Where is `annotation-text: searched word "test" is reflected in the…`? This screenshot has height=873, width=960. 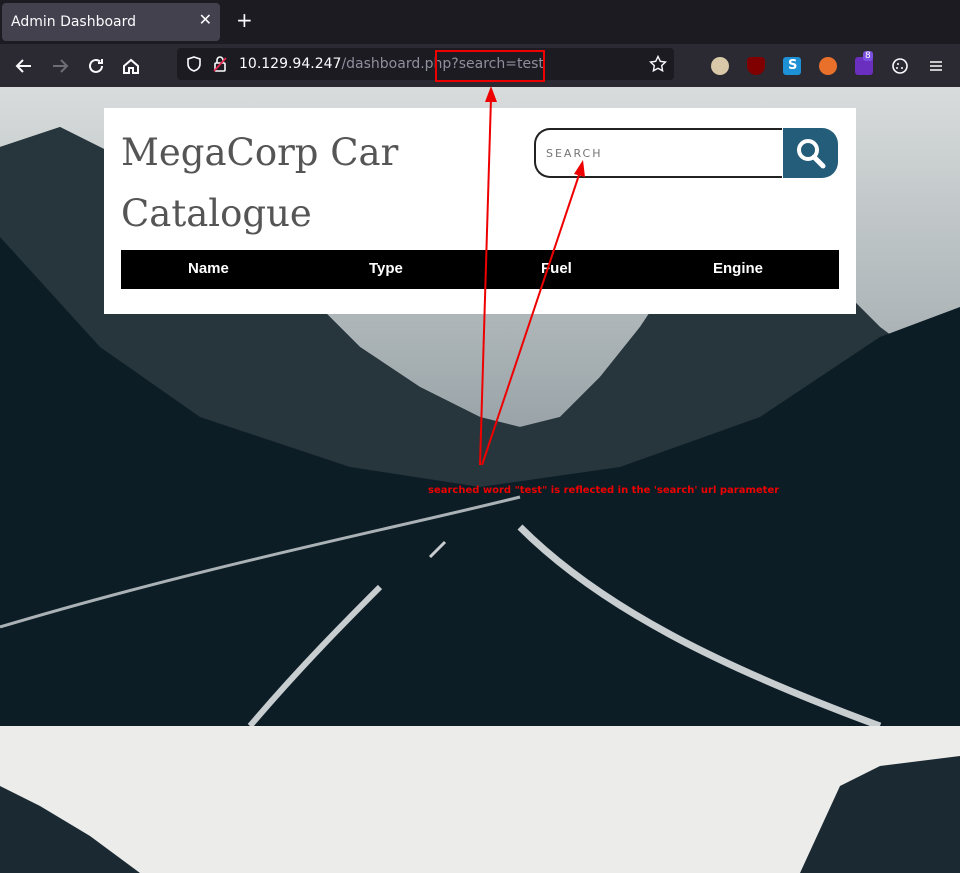
annotation-text: searched word "test" is reflected in the… is located at coordinates (604, 490).